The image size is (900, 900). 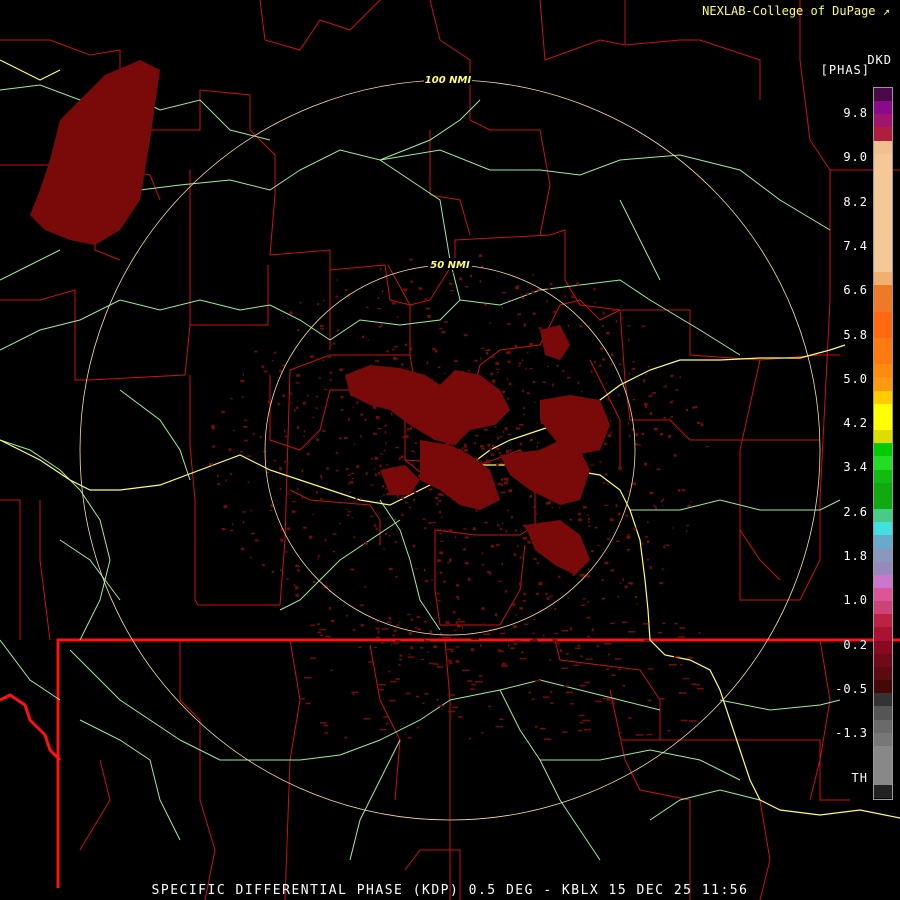 What do you see at coordinates (855, 423) in the screenshot?
I see `color-scale-tick: 4.2` at bounding box center [855, 423].